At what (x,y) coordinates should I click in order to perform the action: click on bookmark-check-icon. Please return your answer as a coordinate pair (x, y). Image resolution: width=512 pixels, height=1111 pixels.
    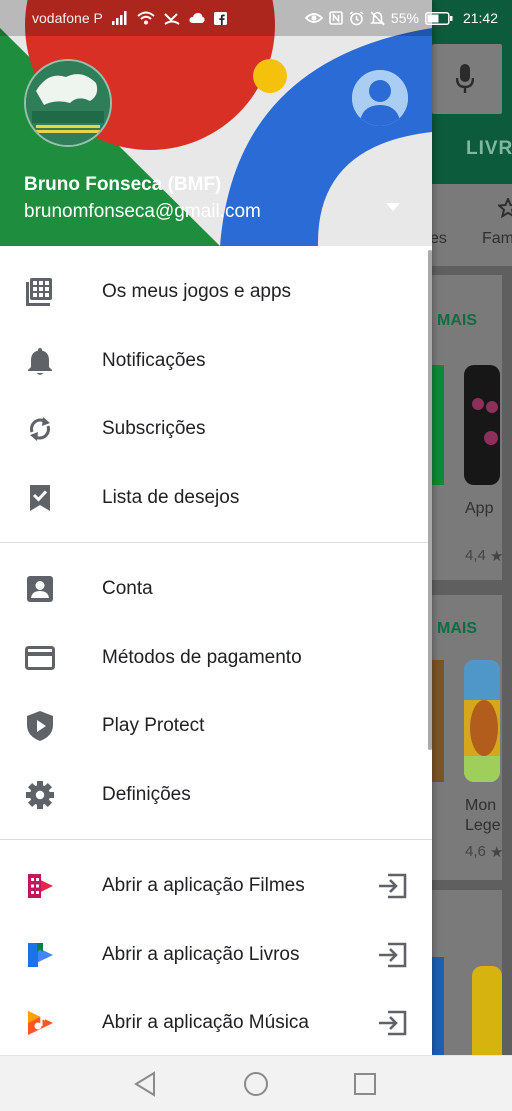
    Looking at the image, I should click on (40, 498).